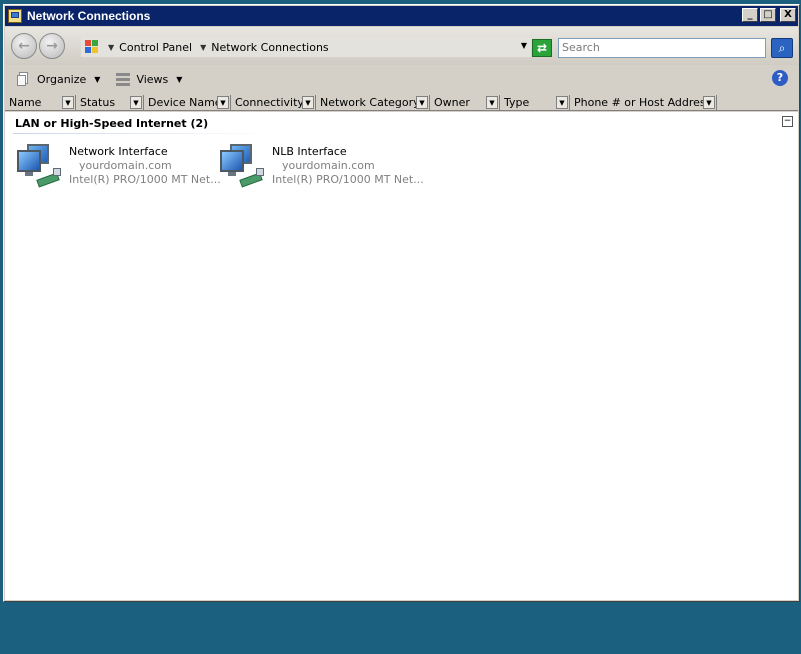  What do you see at coordinates (155, 47) in the screenshot?
I see `breadcrumb-item-control-panel: Control Panel` at bounding box center [155, 47].